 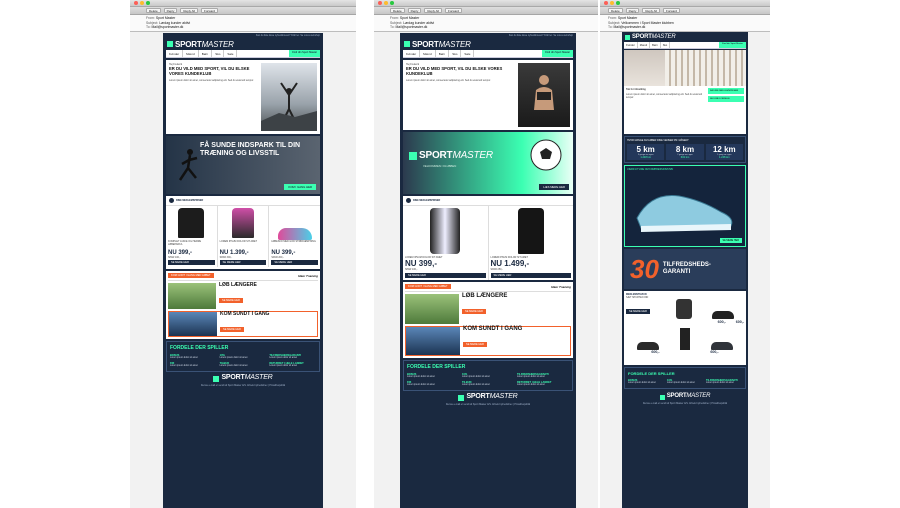 I want to click on benefits-button: SE DINE FORDELE, so click(x=726, y=99).